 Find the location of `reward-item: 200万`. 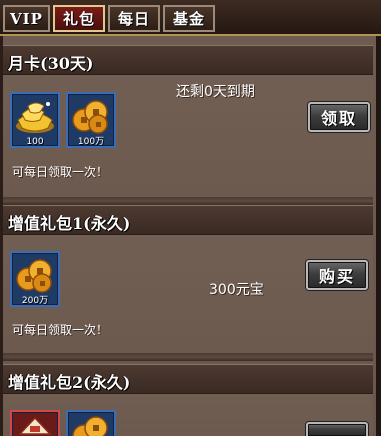

reward-item: 200万 is located at coordinates (35, 279).